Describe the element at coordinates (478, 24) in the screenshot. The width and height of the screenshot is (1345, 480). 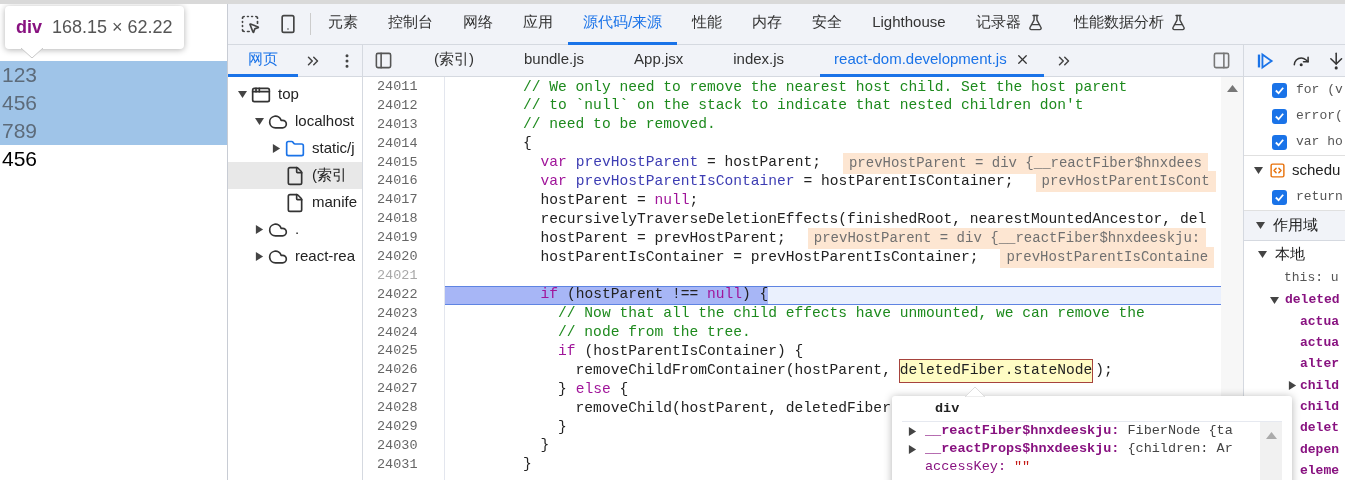
I see `panel-tab: 网络` at that location.